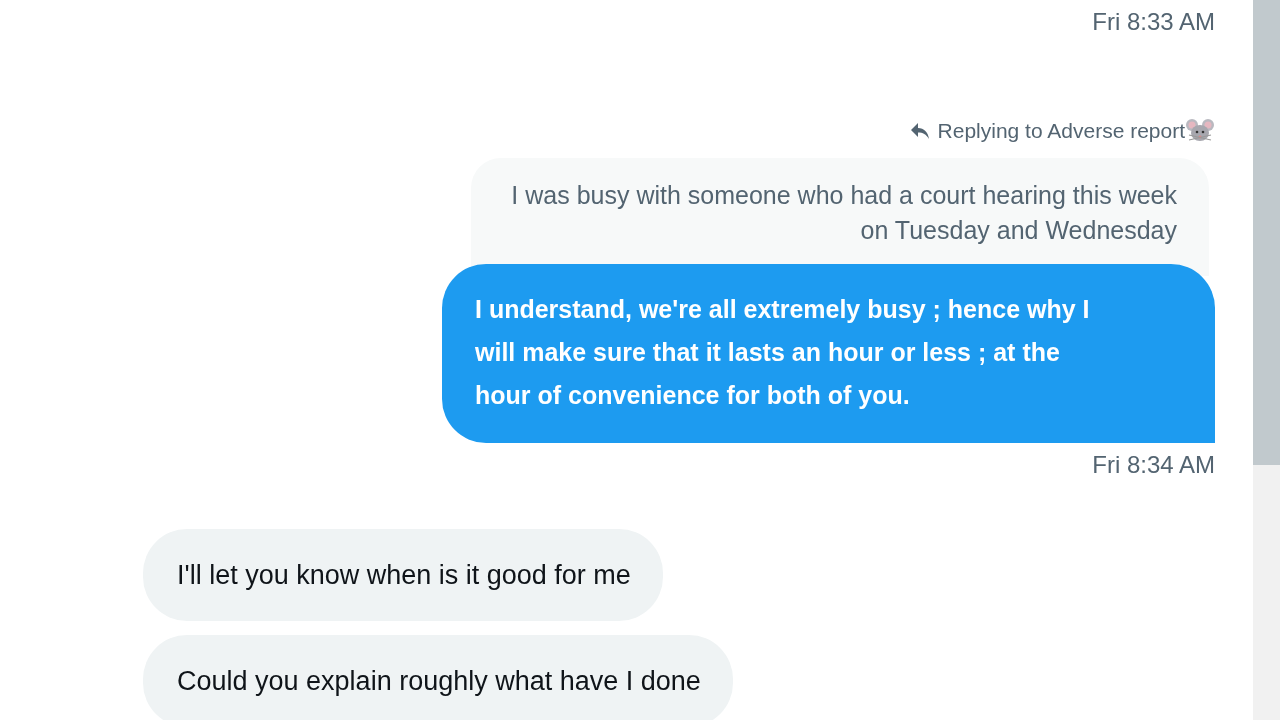 Image resolution: width=1280 pixels, height=720 pixels. I want to click on replying-to-label: Replying to Adverse report, so click(1061, 131).